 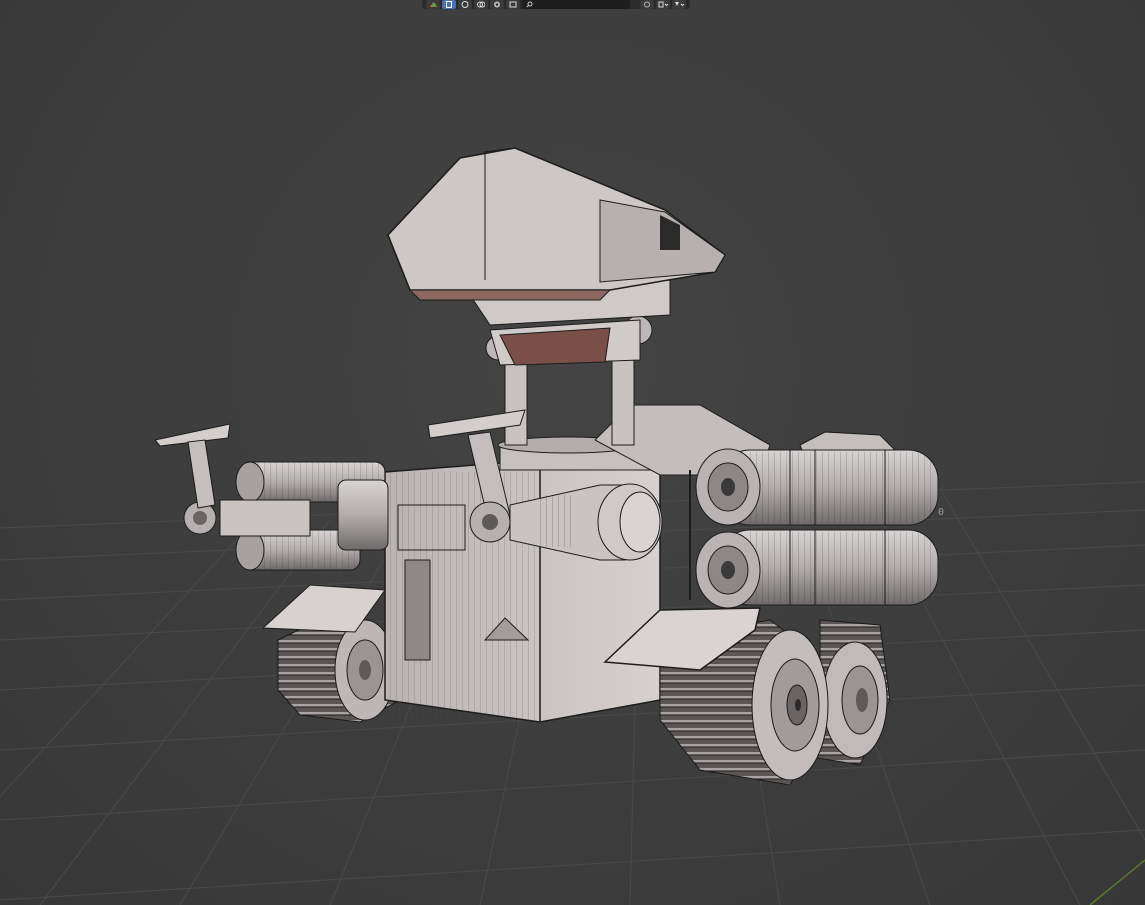 I want to click on viewport-header-toolbar, so click(x=556, y=4).